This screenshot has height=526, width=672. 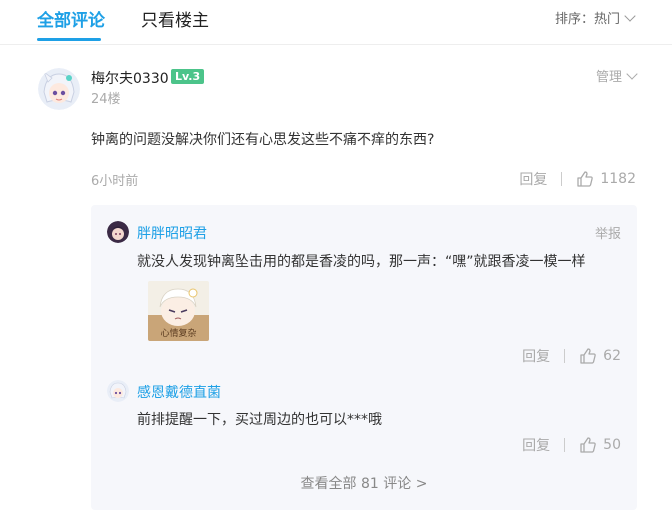 I want to click on floor-number: 24楼, so click(x=106, y=99).